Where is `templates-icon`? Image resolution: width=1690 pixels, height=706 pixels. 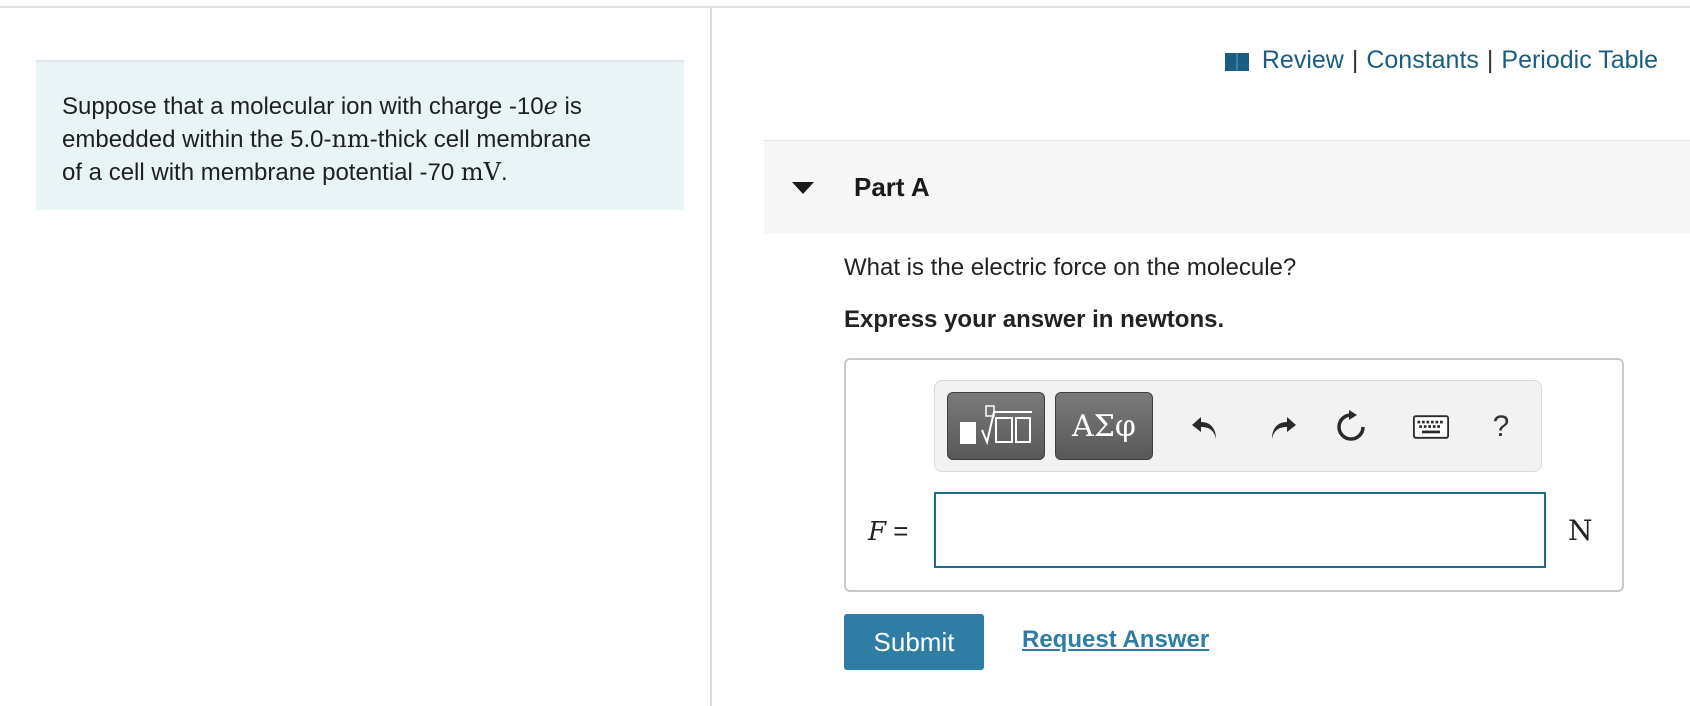 templates-icon is located at coordinates (996, 425).